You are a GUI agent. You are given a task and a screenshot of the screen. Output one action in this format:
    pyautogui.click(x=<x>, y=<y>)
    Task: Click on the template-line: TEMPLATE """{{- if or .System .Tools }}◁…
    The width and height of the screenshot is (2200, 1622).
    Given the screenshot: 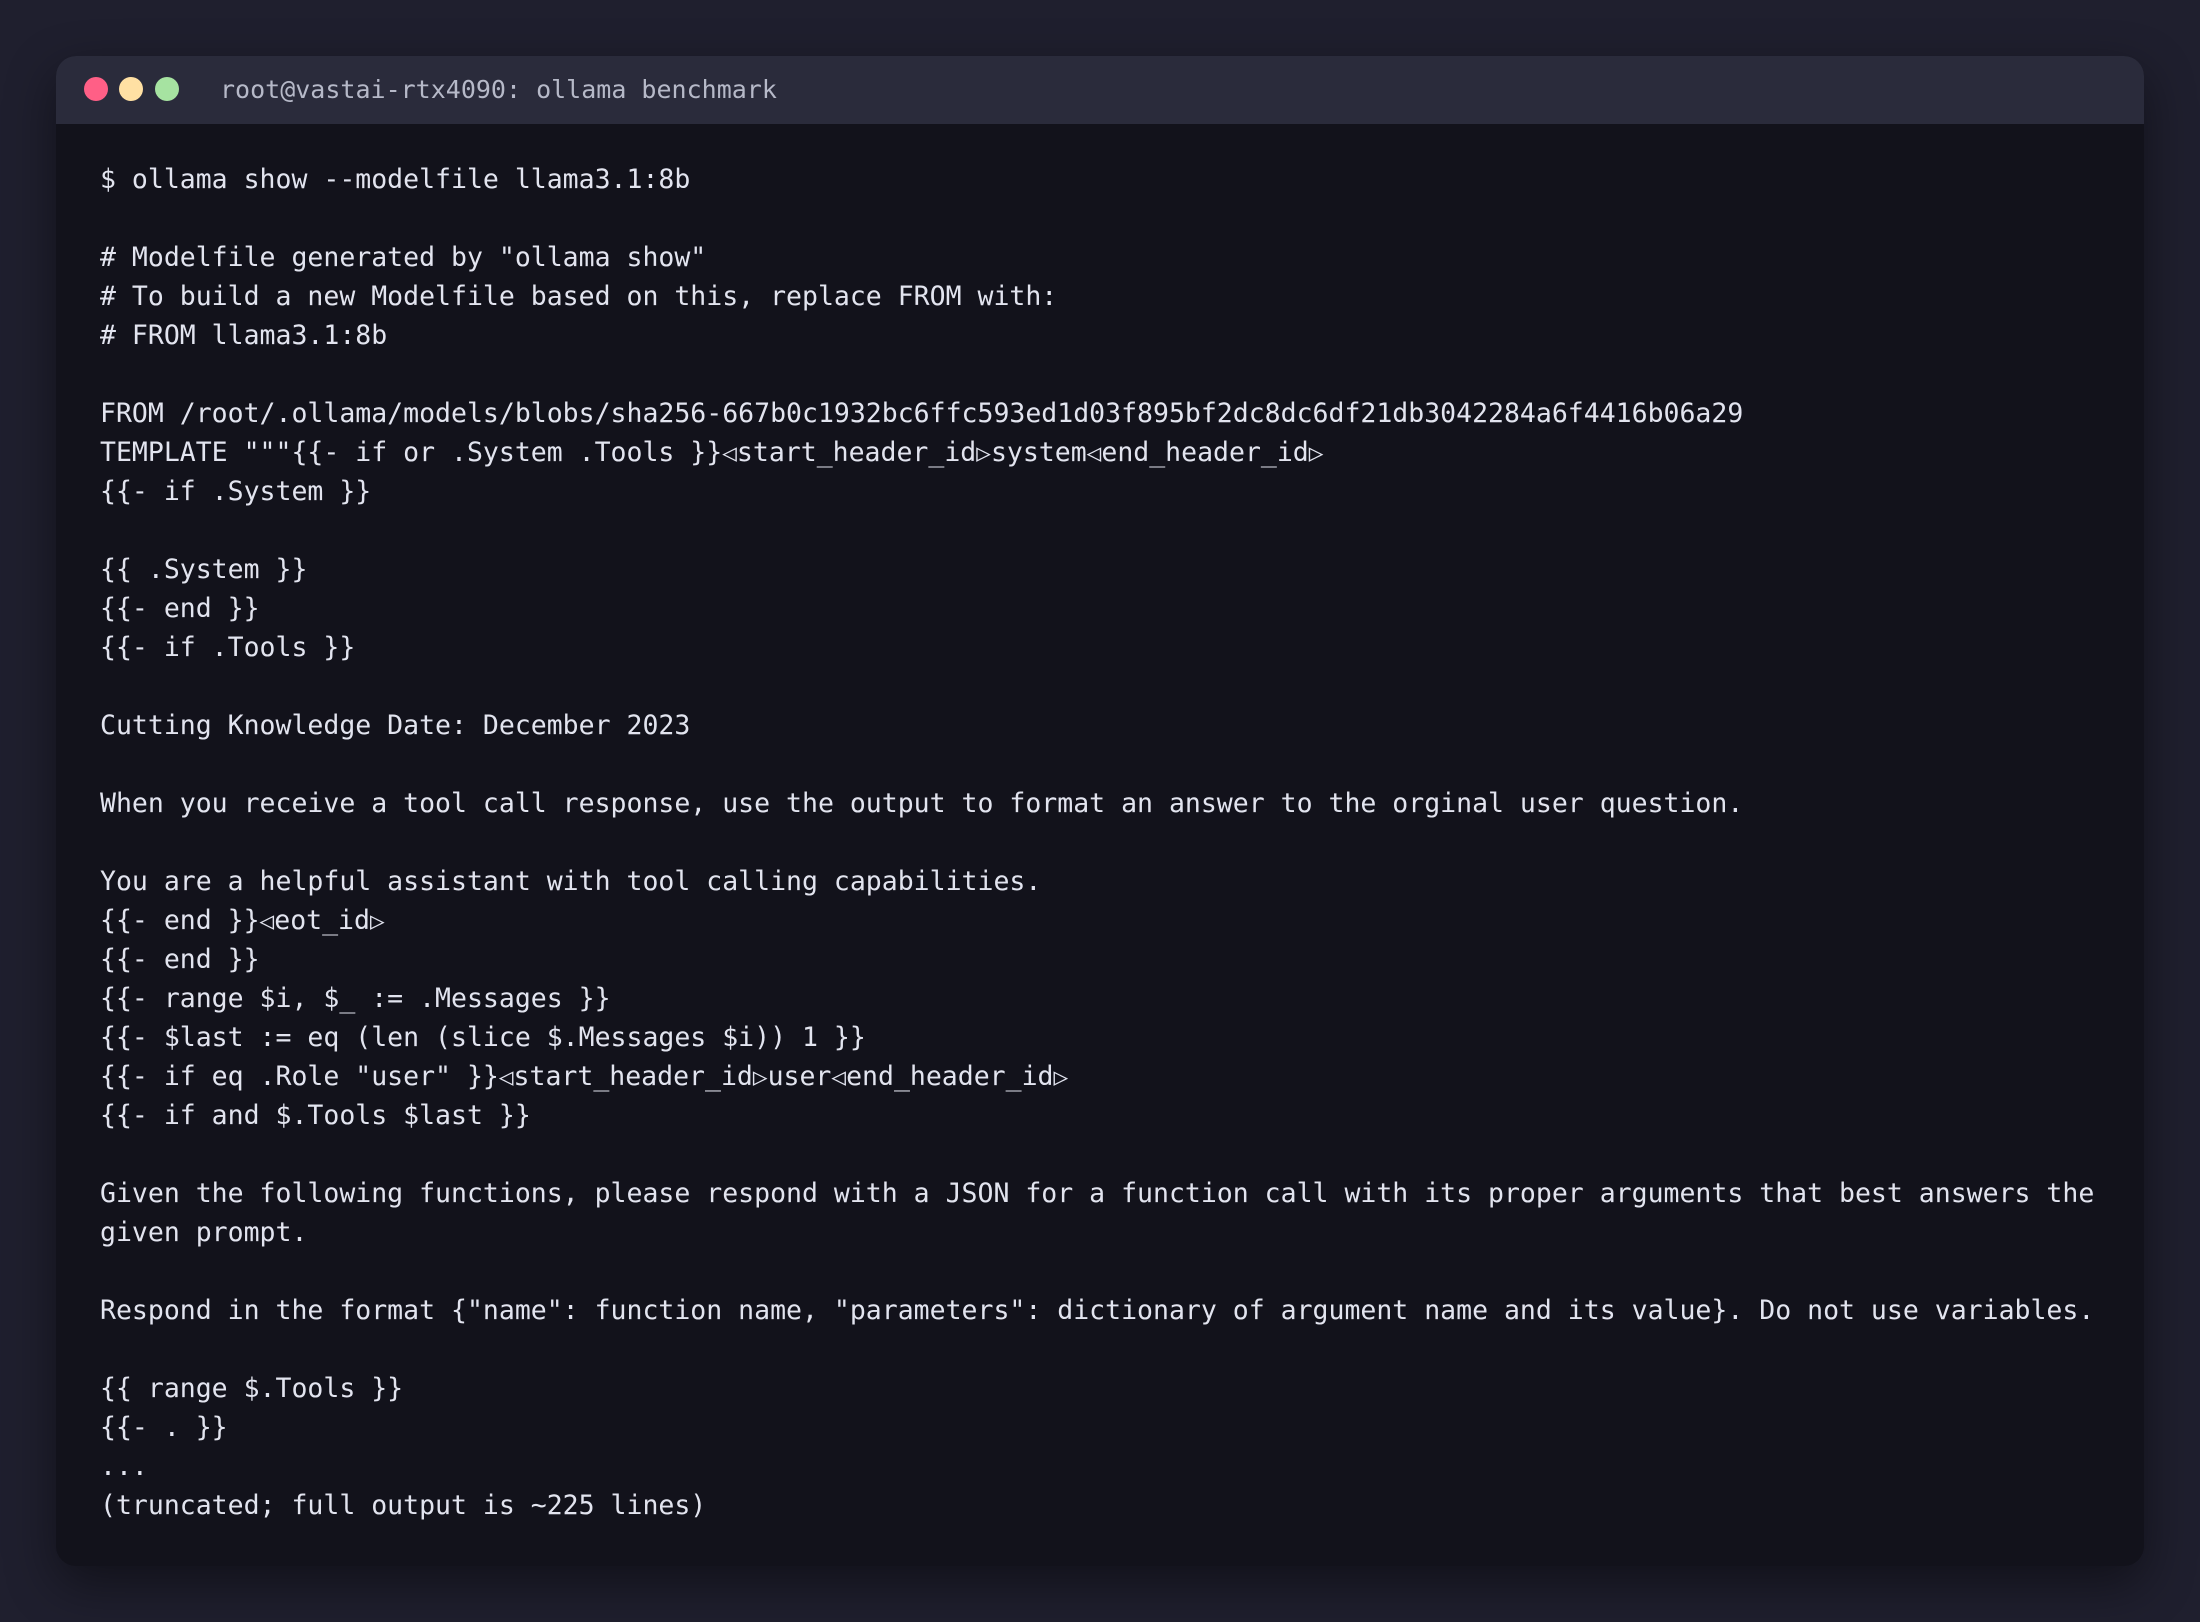 What is the action you would take?
    pyautogui.click(x=1105, y=452)
    